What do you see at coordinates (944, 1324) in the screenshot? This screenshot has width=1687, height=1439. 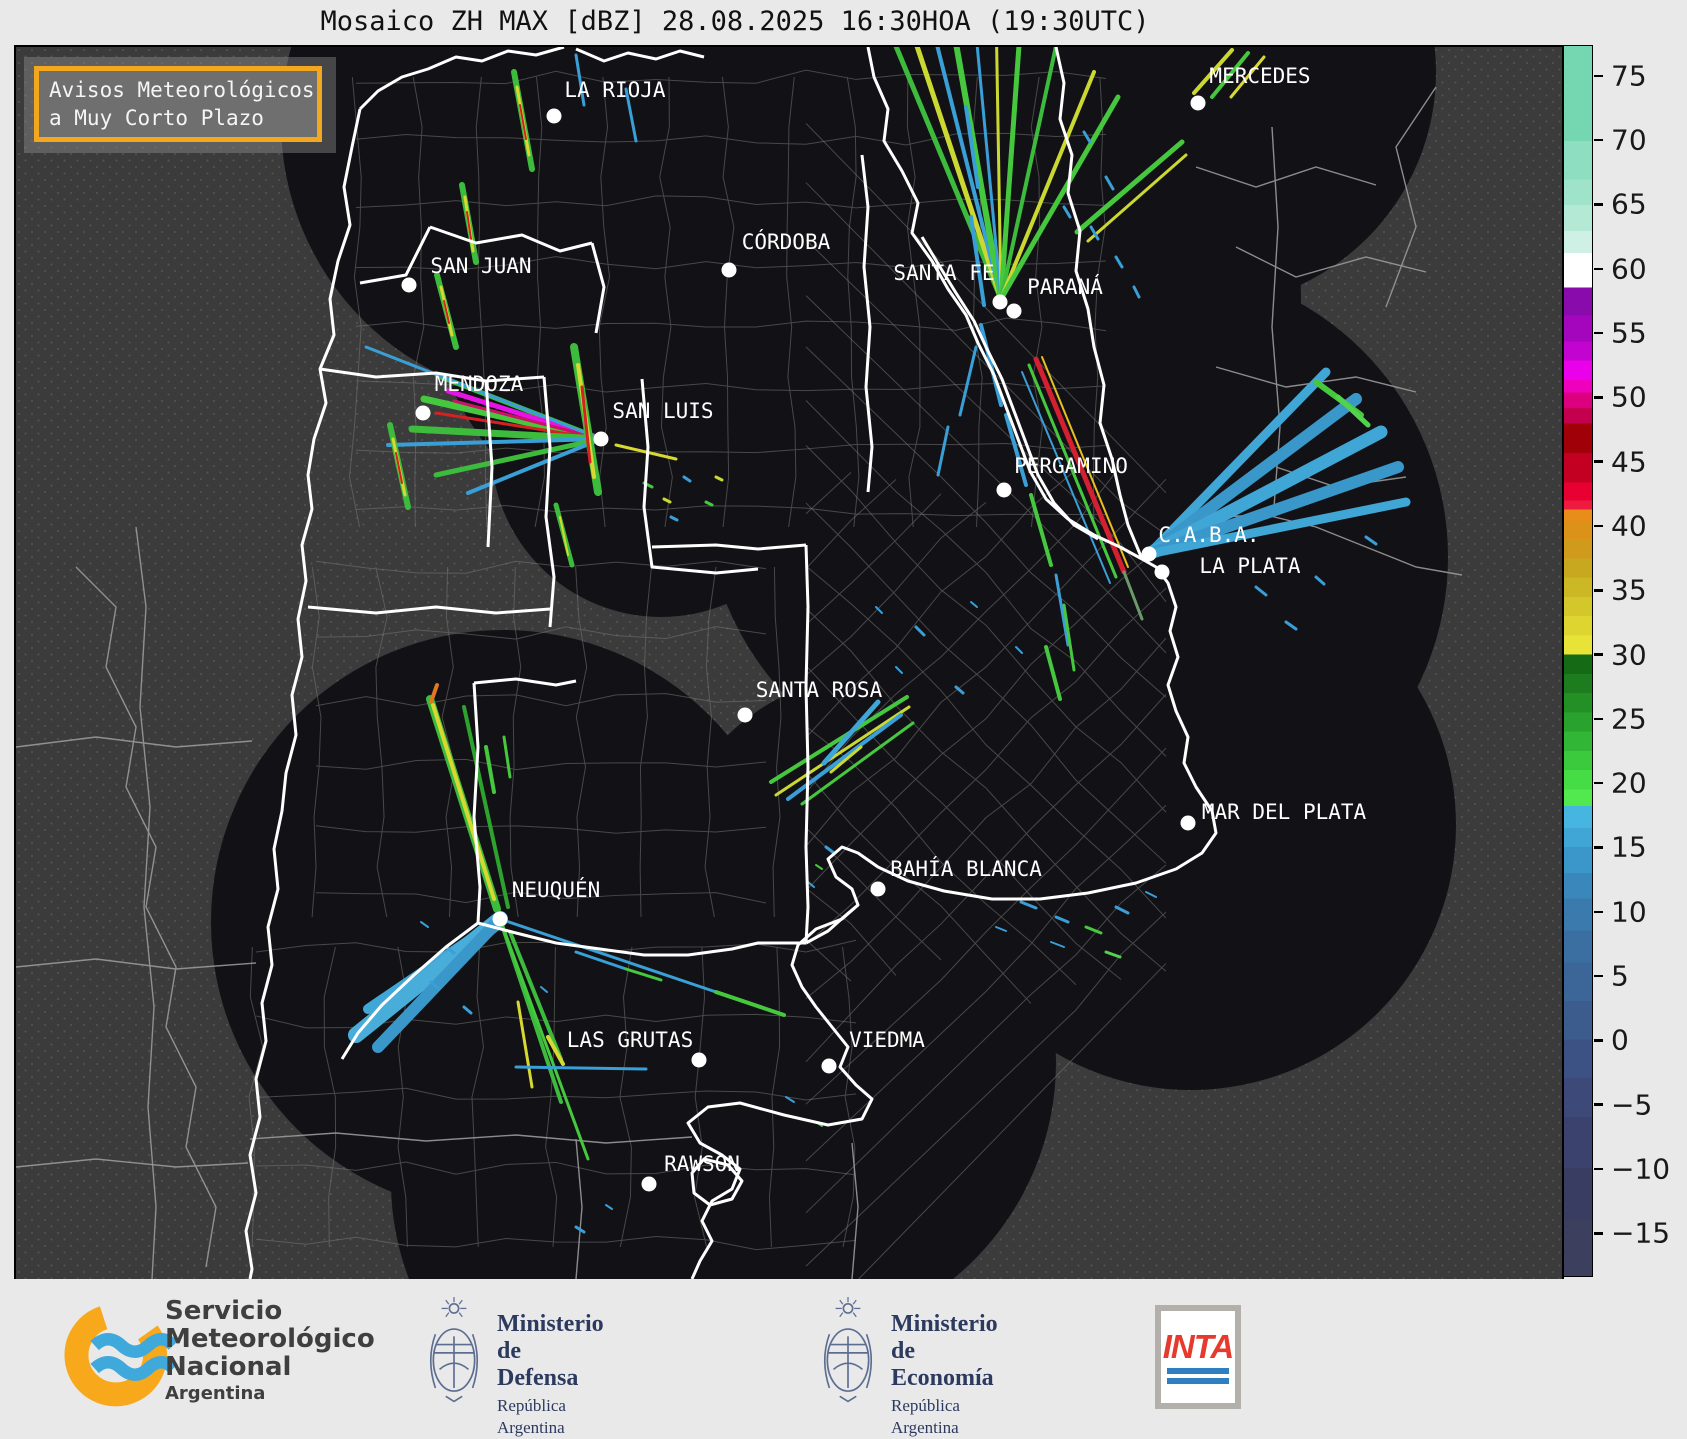 I see `economia-line1: Ministerio` at bounding box center [944, 1324].